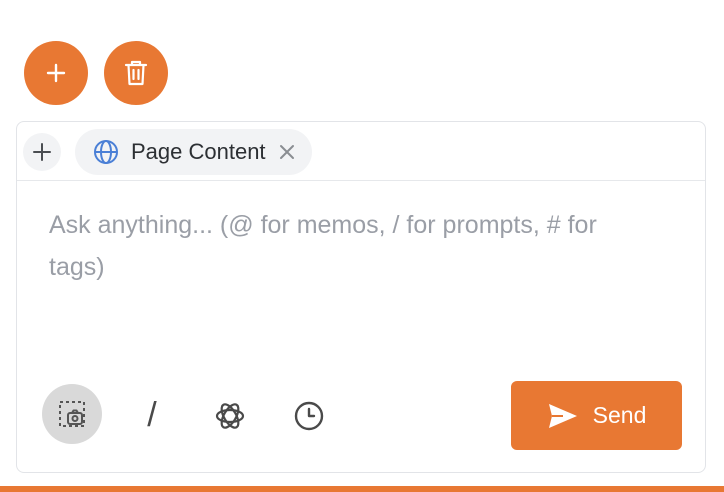 The height and width of the screenshot is (492, 724). I want to click on send-label: Send, so click(619, 415).